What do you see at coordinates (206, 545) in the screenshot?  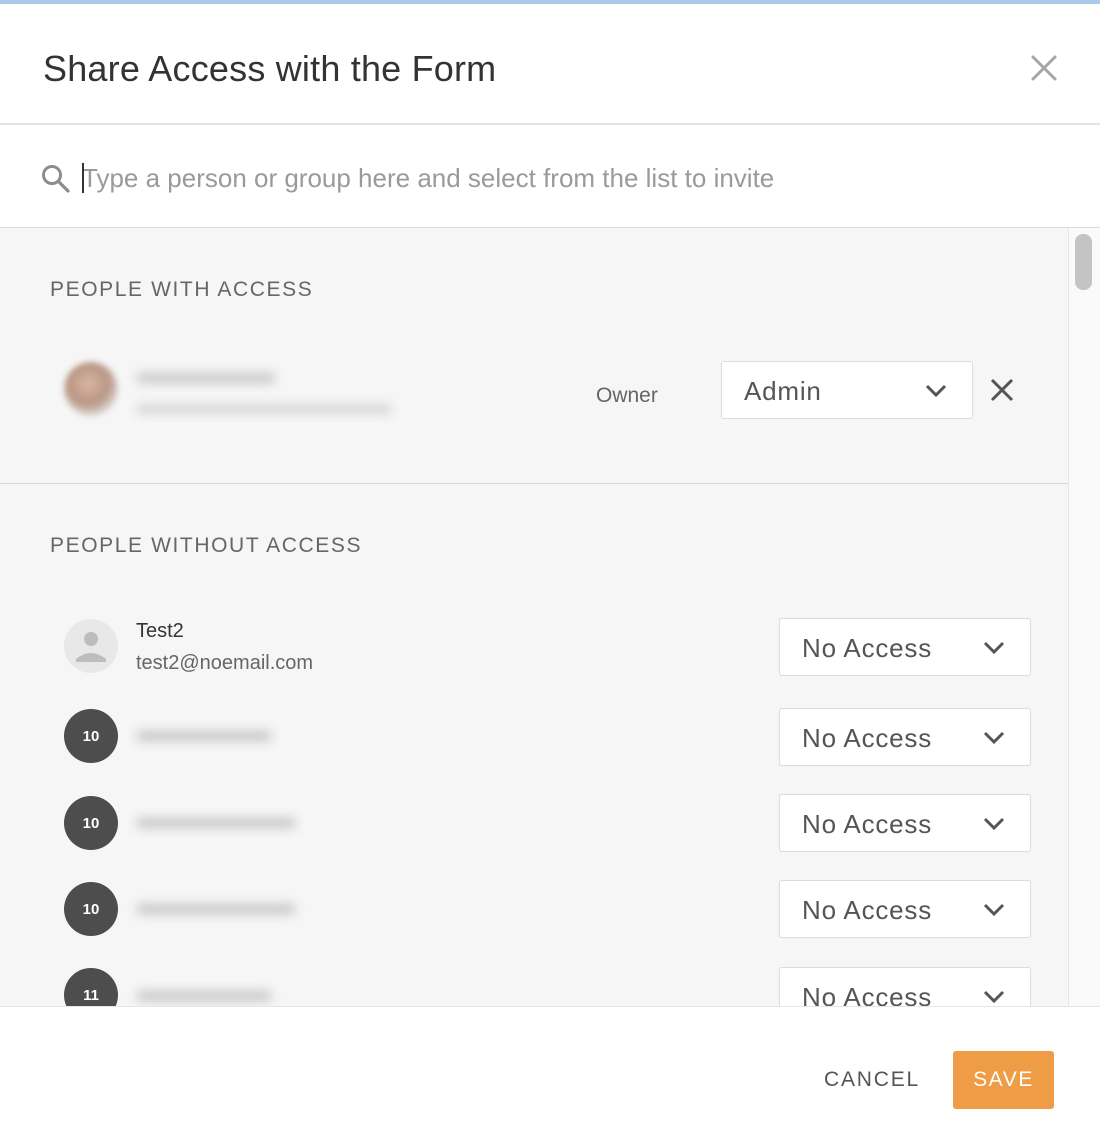 I see `people-without-access-heading: PEOPLE WITHOUT ACCESS` at bounding box center [206, 545].